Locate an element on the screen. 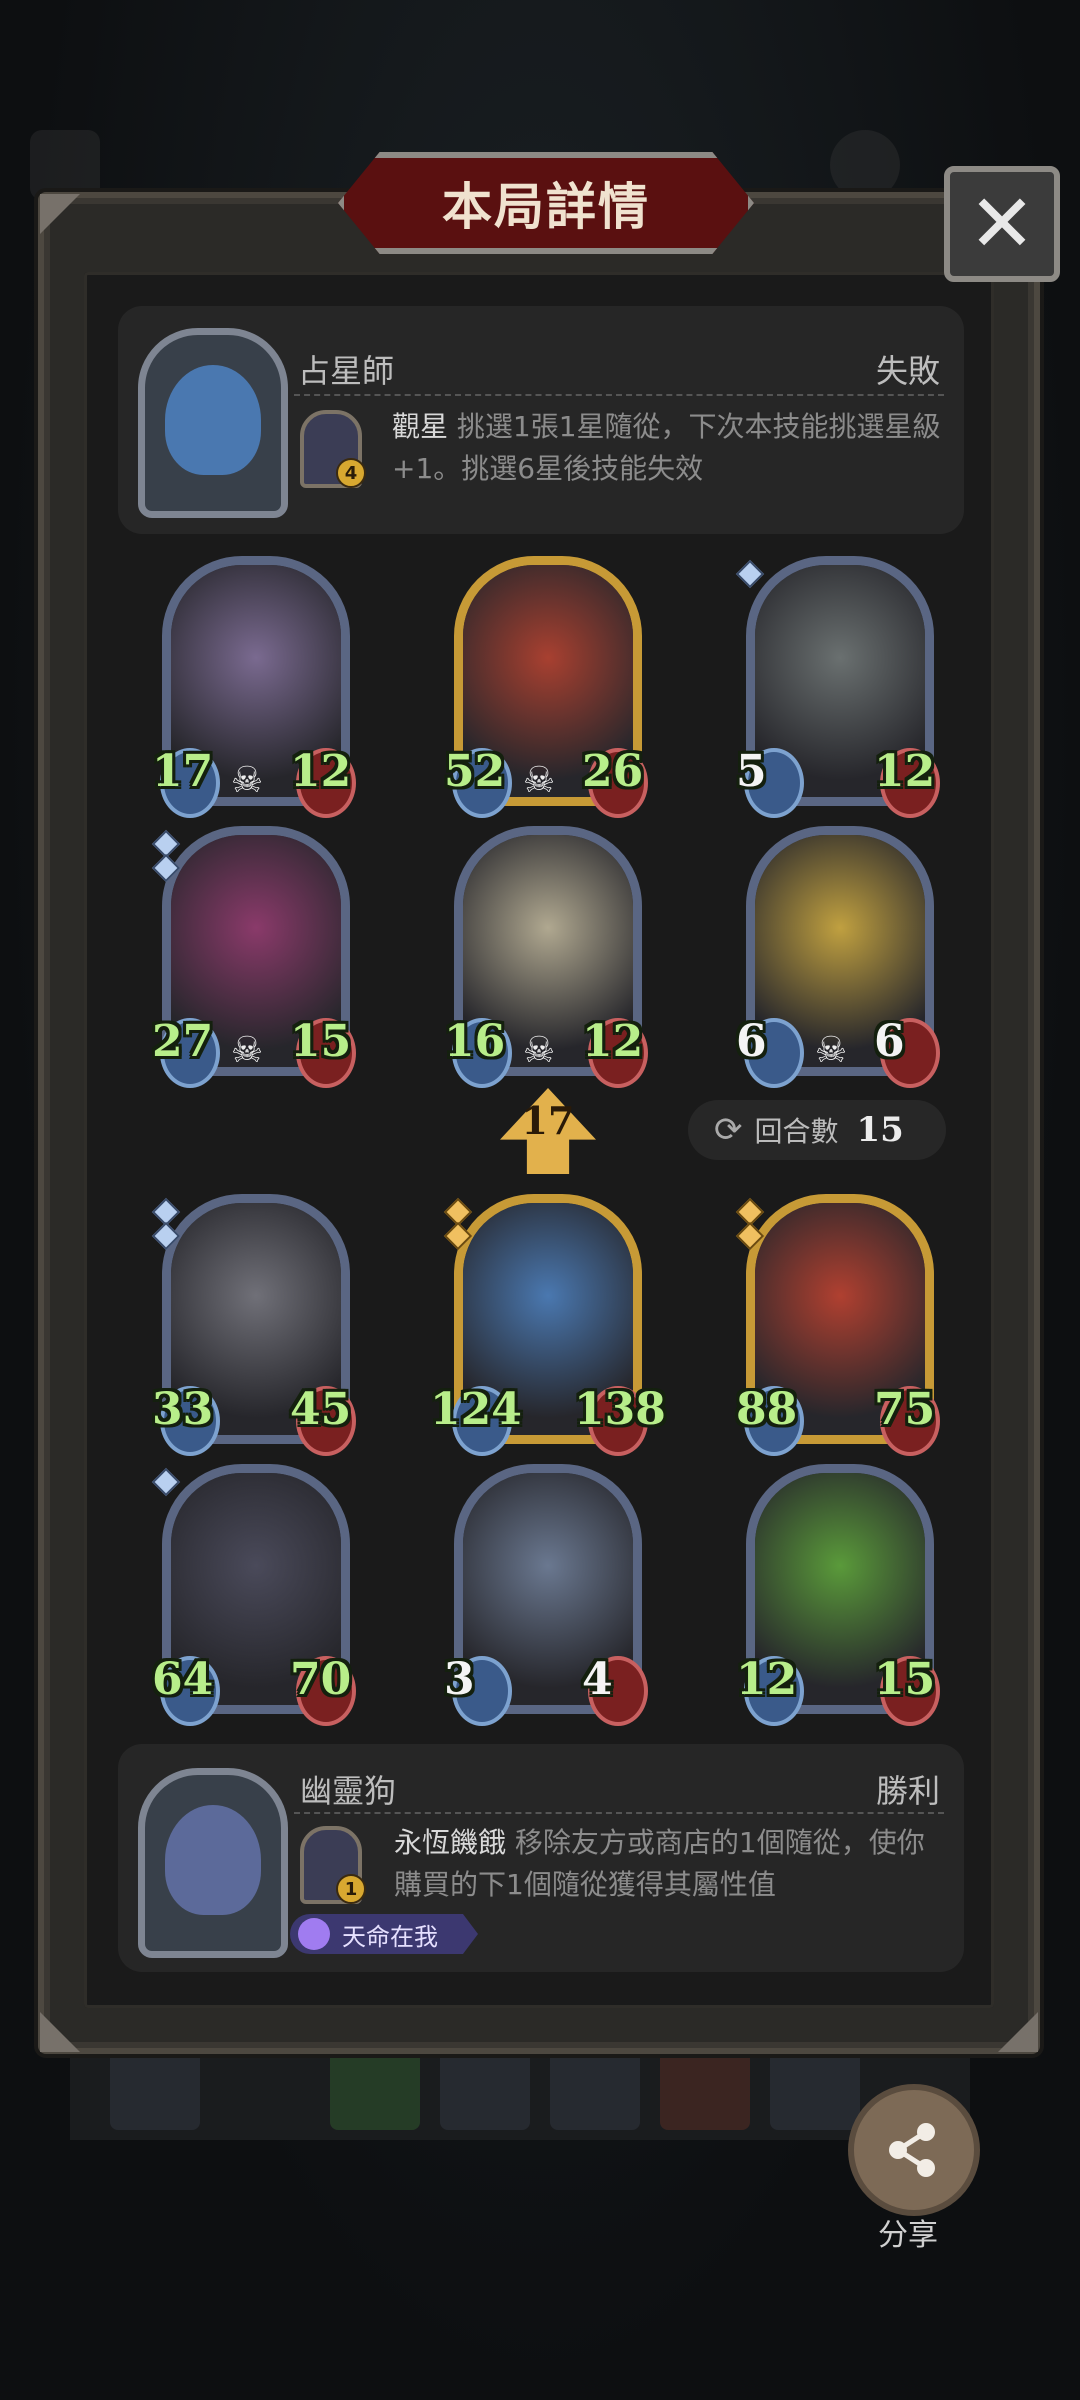 The image size is (1080, 2400). opponent-hero-portrait is located at coordinates (213, 423).